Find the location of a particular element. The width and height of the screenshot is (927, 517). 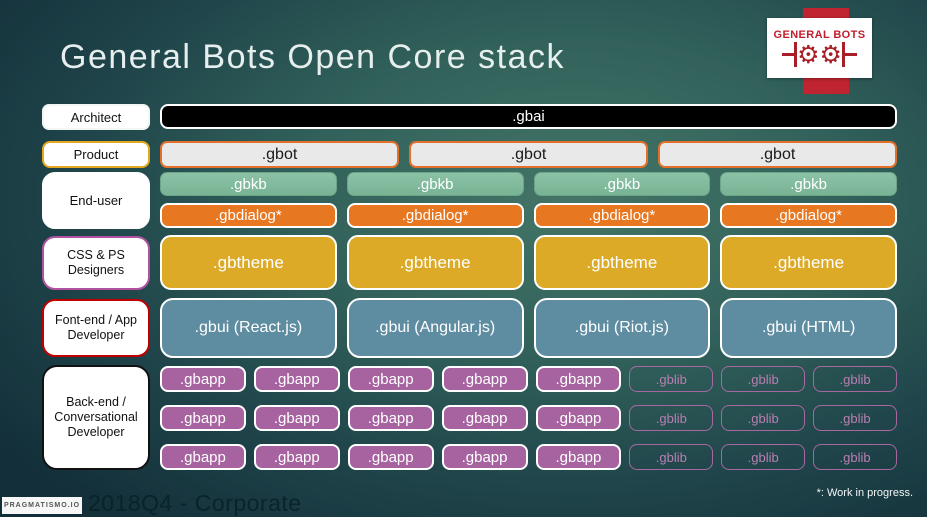

role-label-line: Conversational is located at coordinates (96, 417).